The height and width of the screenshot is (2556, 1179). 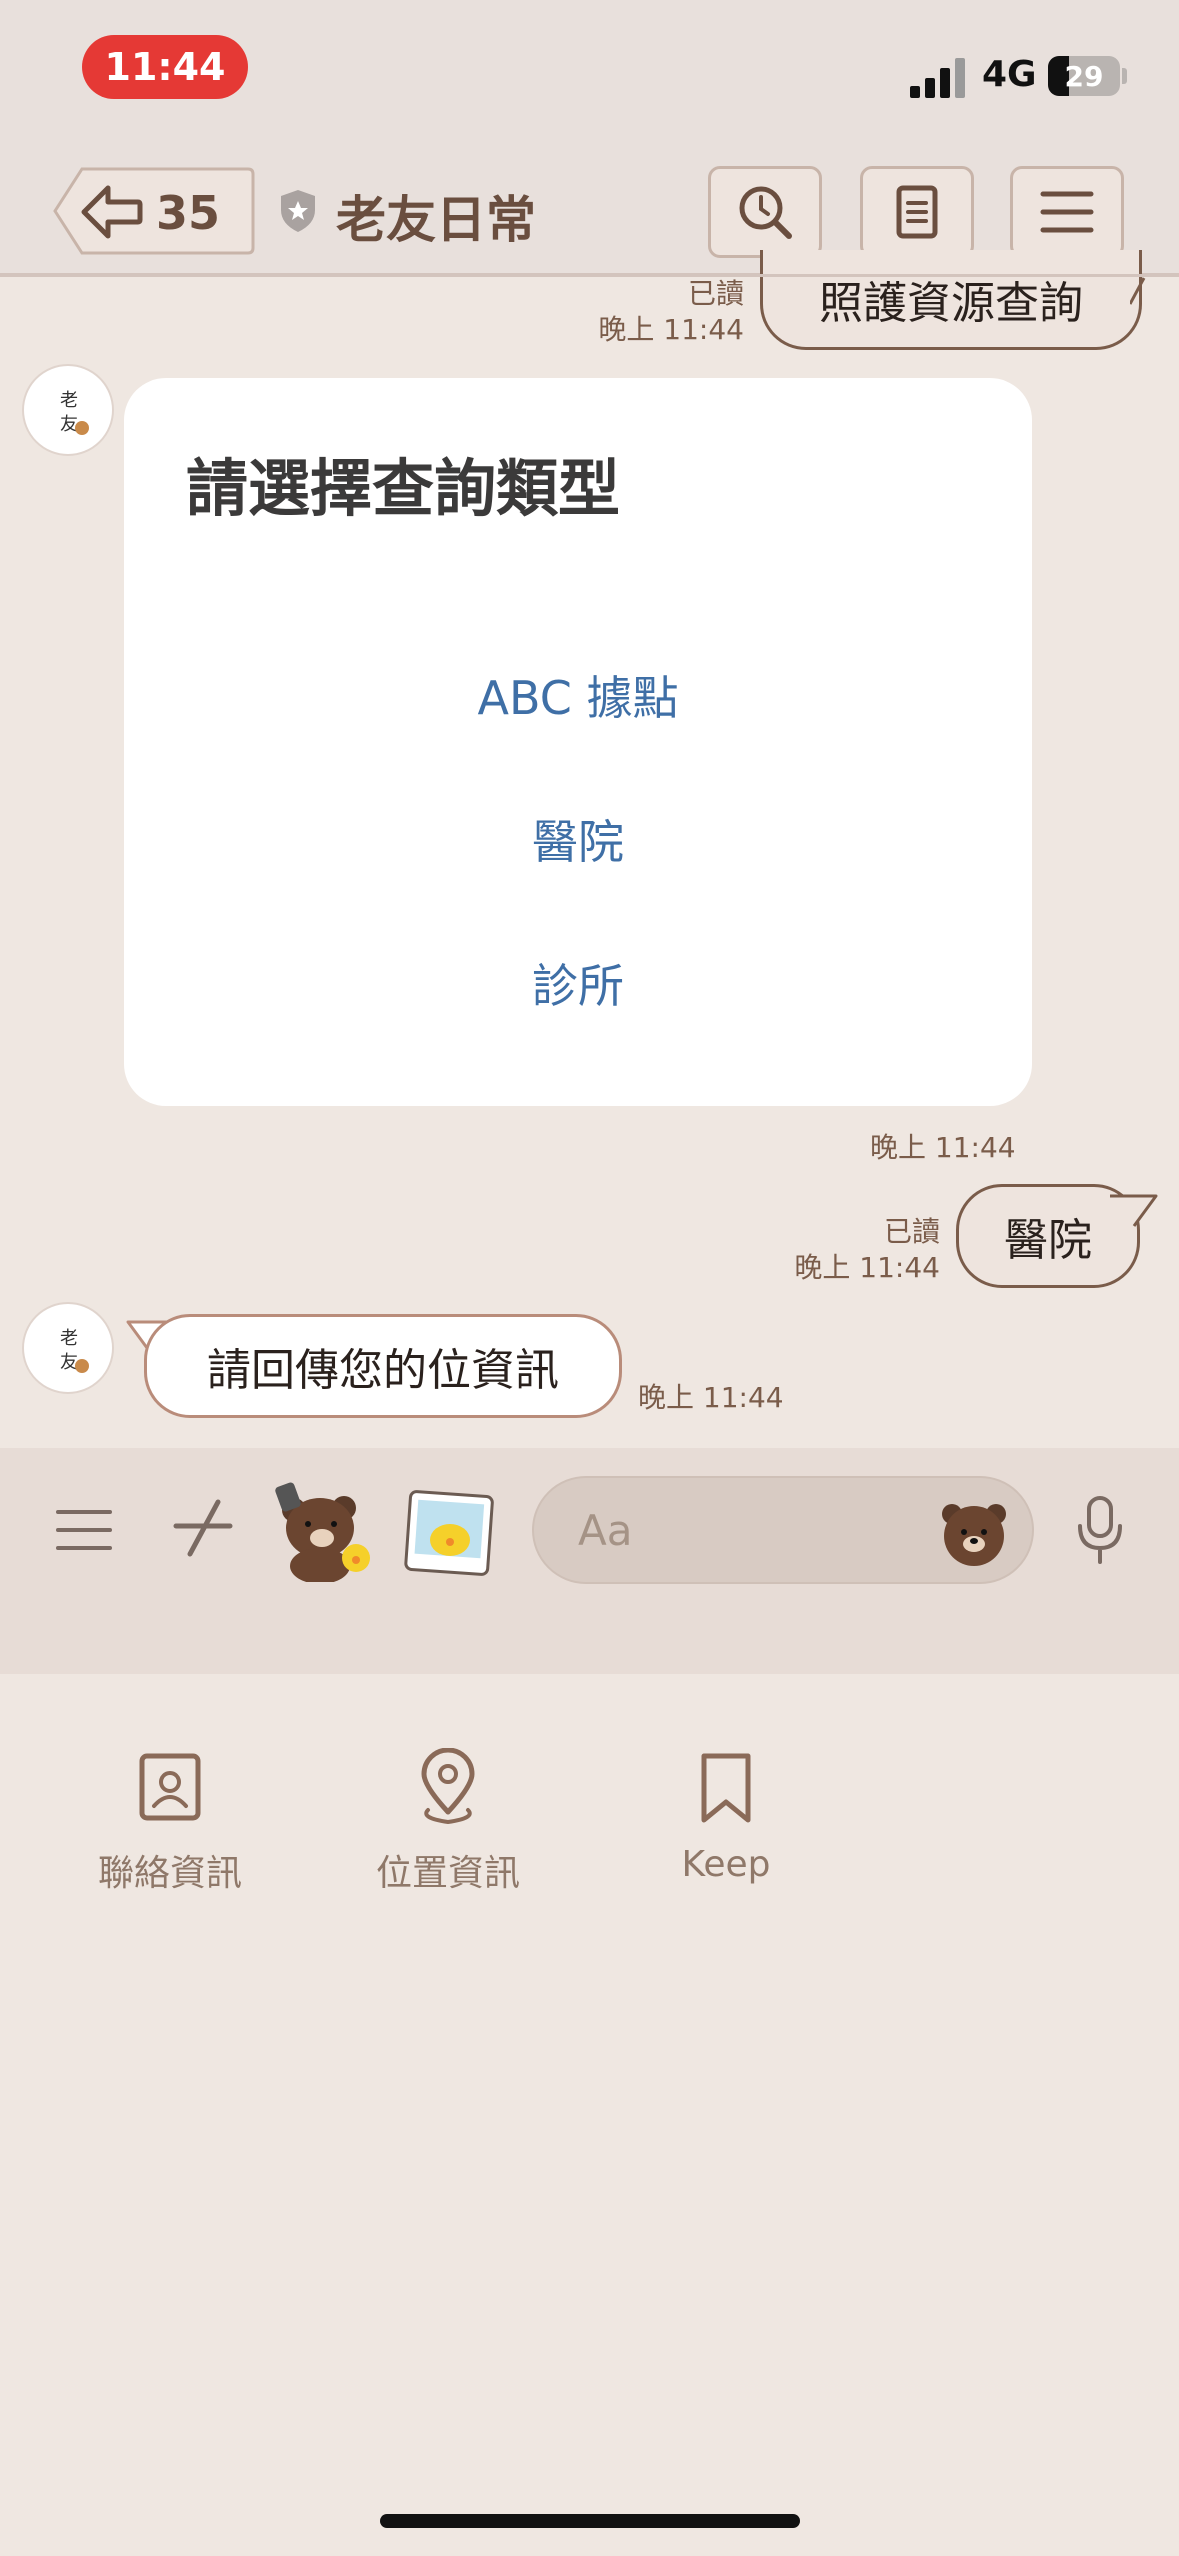 I want to click on card-time: 晚上 11:44, so click(x=943, y=1147).